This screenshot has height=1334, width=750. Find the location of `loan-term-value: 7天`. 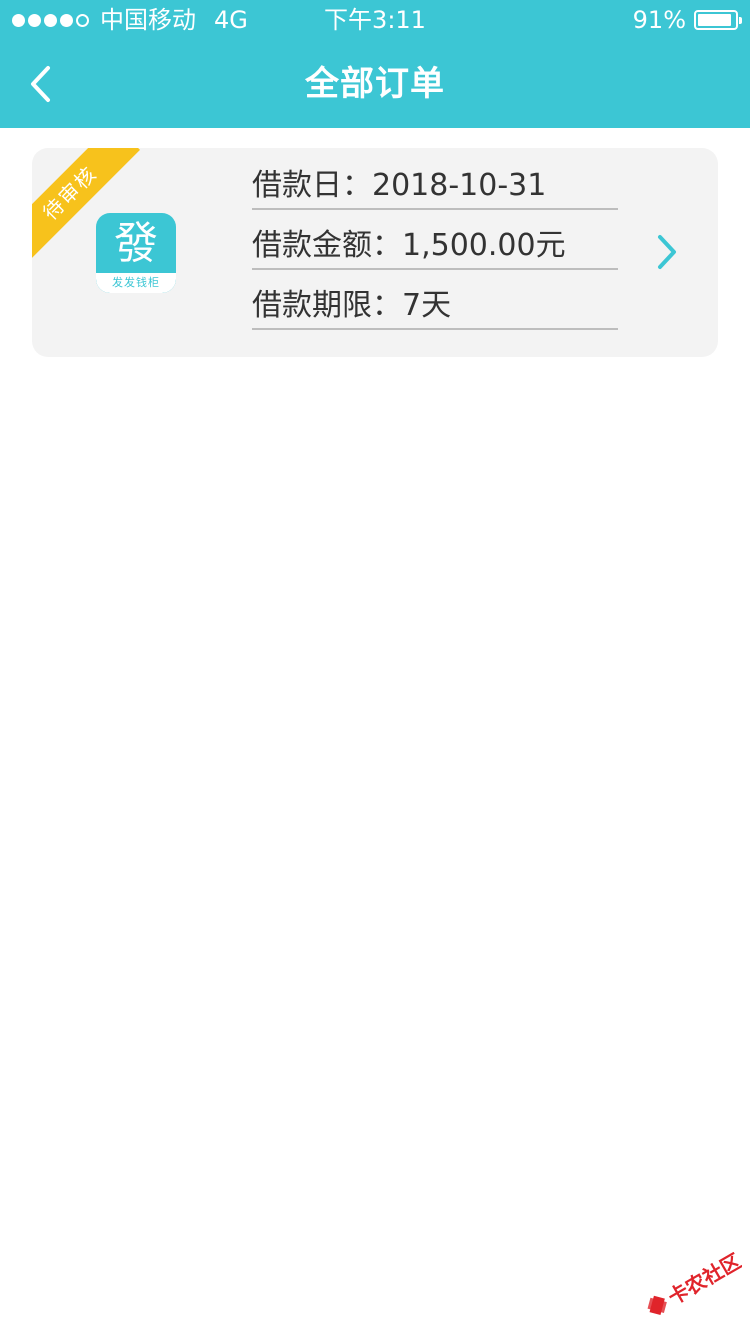

loan-term-value: 7天 is located at coordinates (427, 305).